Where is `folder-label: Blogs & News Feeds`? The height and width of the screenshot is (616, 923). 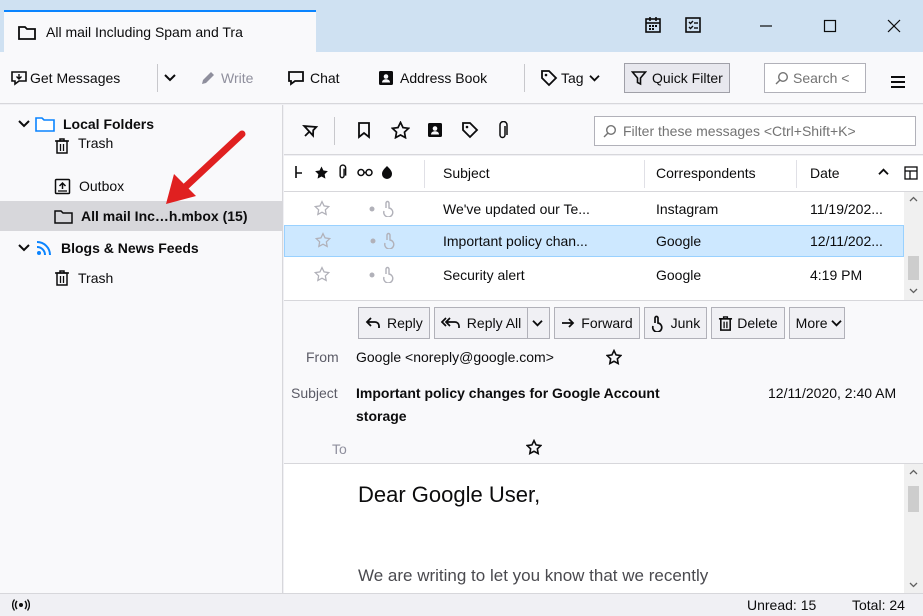 folder-label: Blogs & News Feeds is located at coordinates (130, 248).